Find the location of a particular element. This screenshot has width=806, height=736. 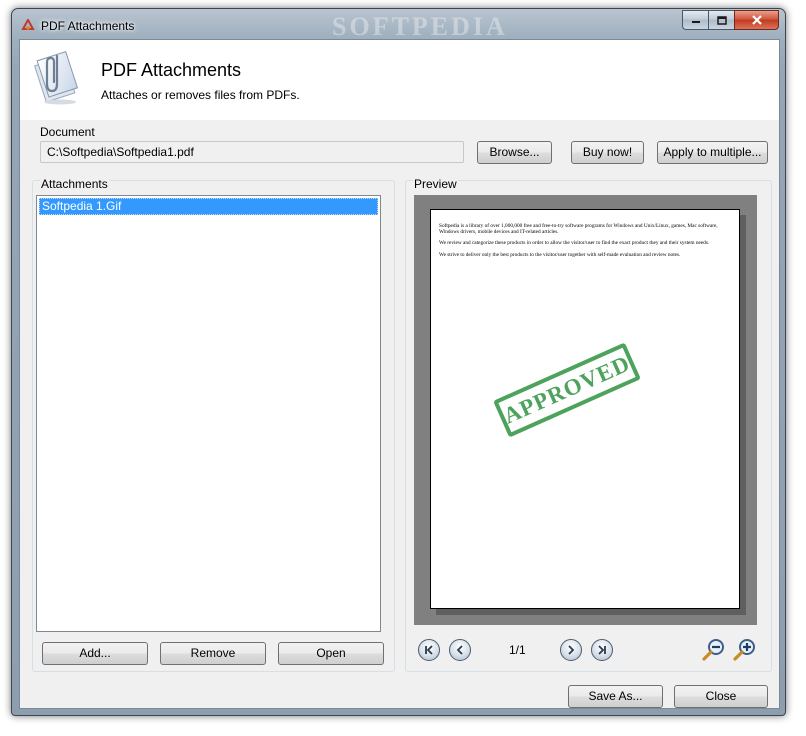

preview-label: Preview is located at coordinates (435, 184).